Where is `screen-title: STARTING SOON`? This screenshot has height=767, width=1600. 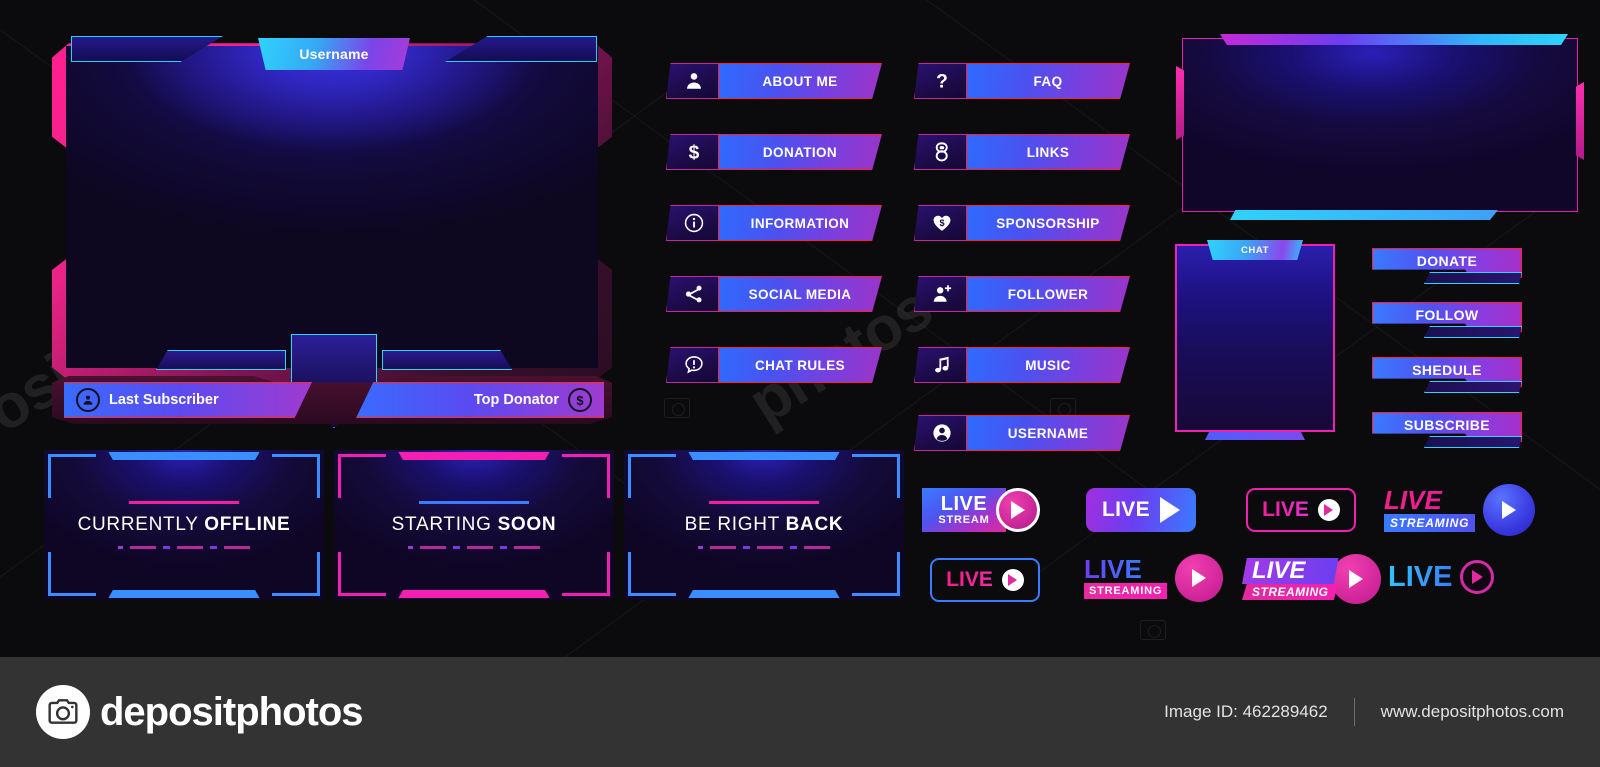 screen-title: STARTING SOON is located at coordinates (474, 525).